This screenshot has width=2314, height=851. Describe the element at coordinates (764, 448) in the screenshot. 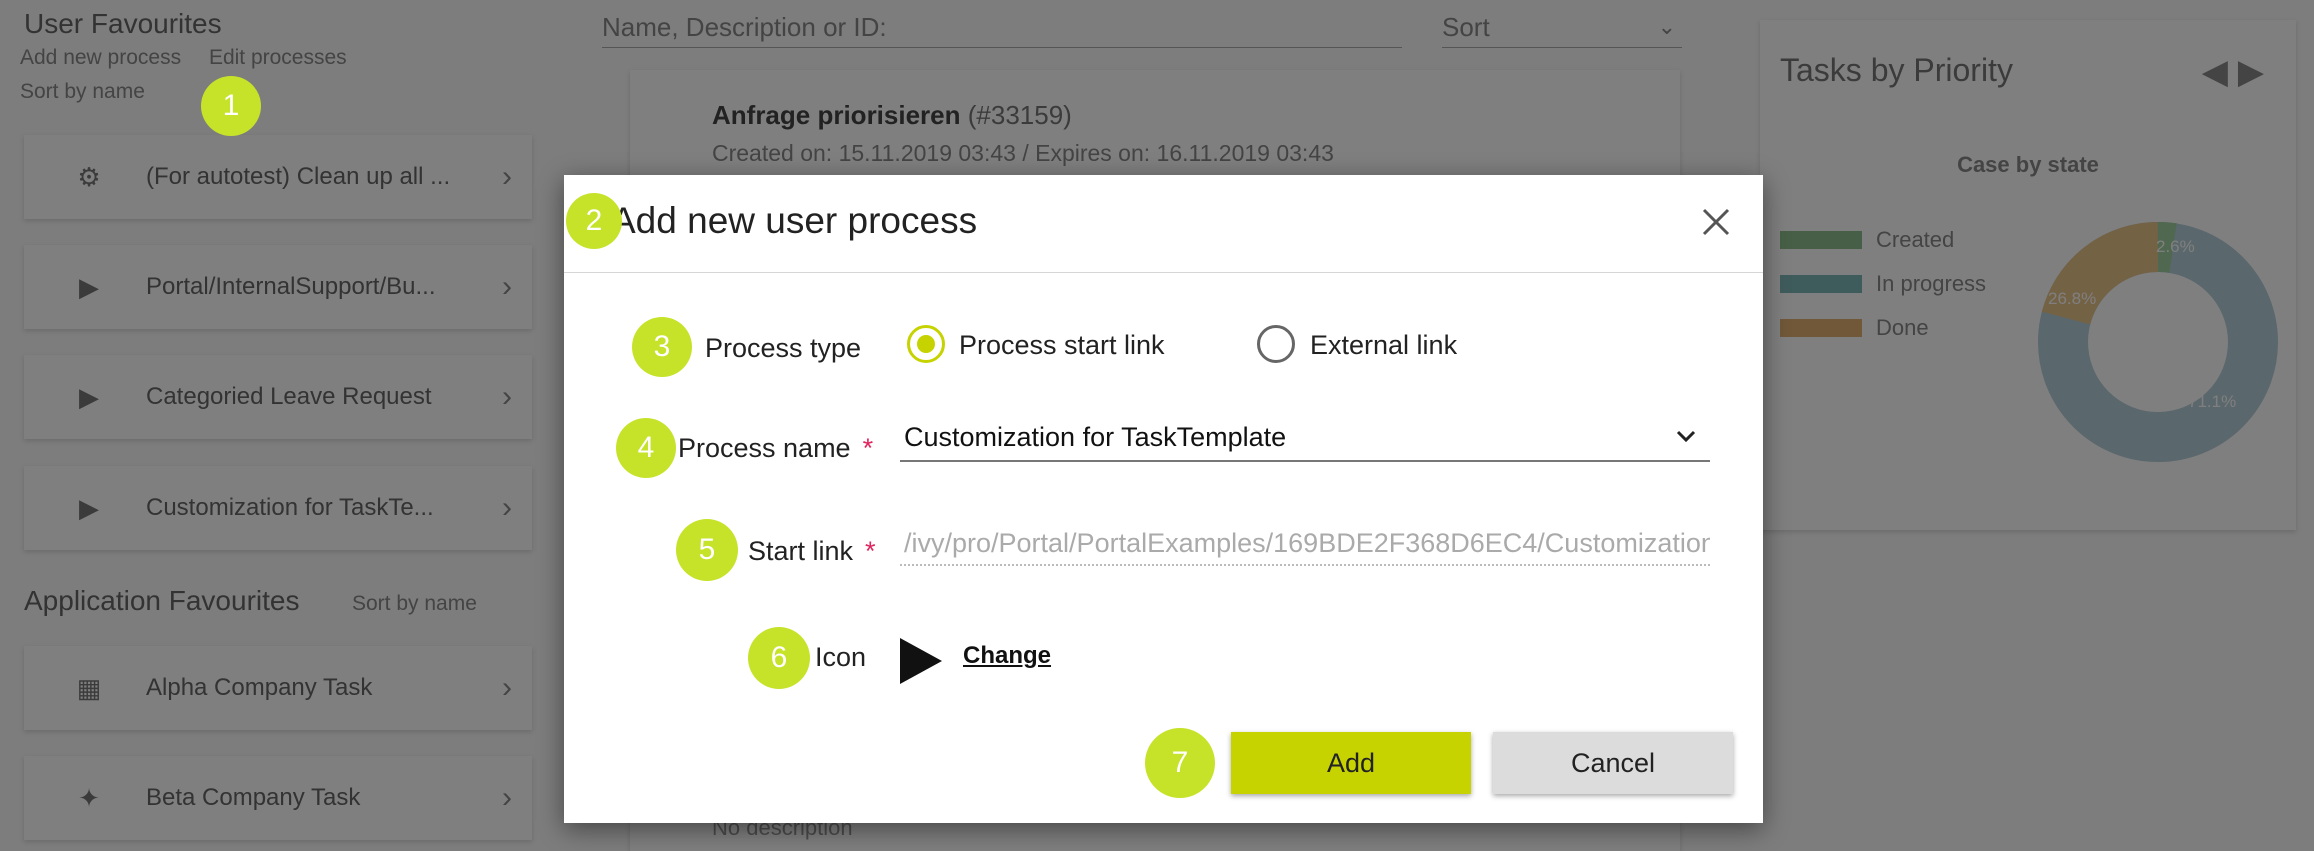

I see `process-name-label-text: Process name` at that location.